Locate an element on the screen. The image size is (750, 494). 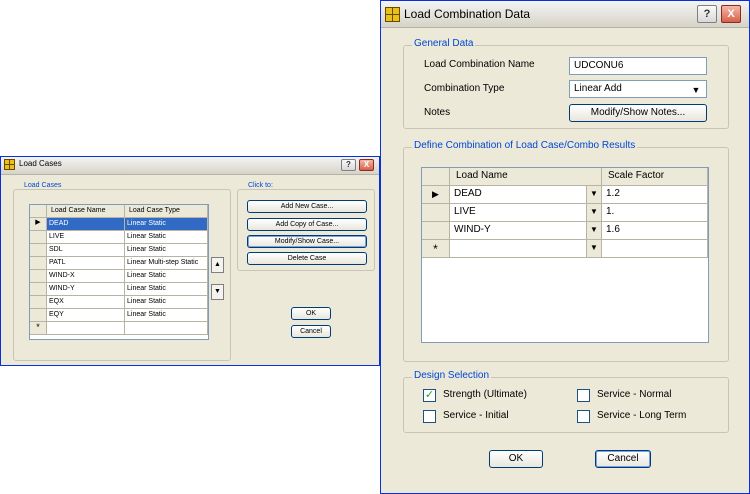
column-header-load-name: Load Name is located at coordinates (526, 177).